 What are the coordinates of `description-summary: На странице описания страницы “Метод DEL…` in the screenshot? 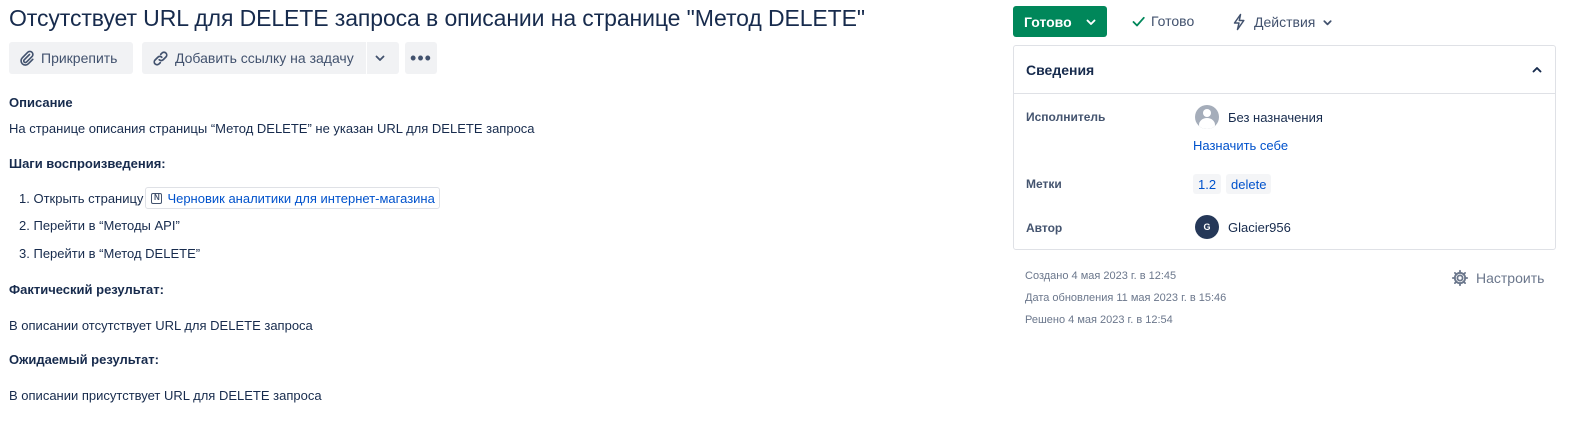 It's located at (272, 128).